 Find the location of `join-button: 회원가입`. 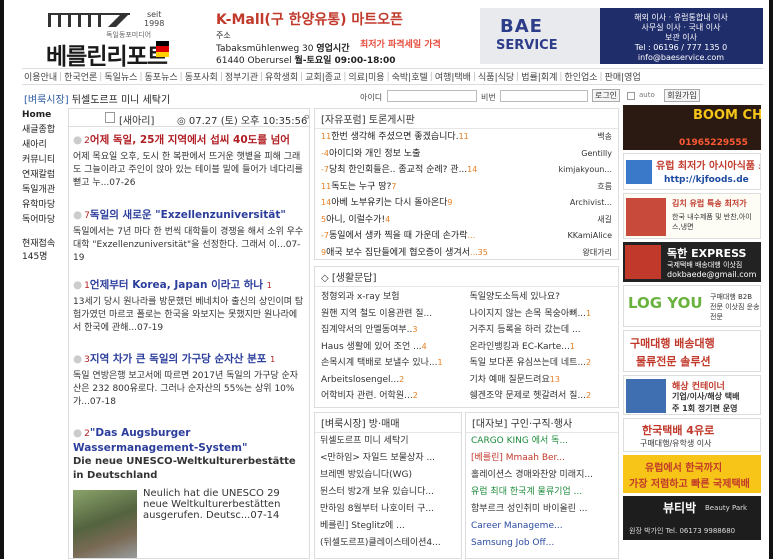

join-button: 회원가입 is located at coordinates (682, 95).